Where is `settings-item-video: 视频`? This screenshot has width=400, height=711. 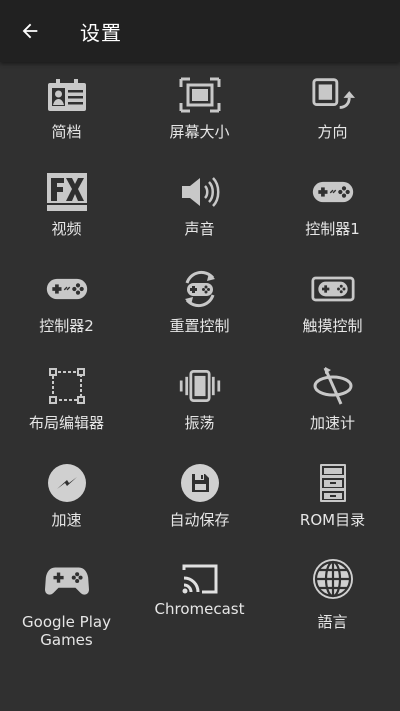 settings-item-video: 视频 is located at coordinates (66, 207).